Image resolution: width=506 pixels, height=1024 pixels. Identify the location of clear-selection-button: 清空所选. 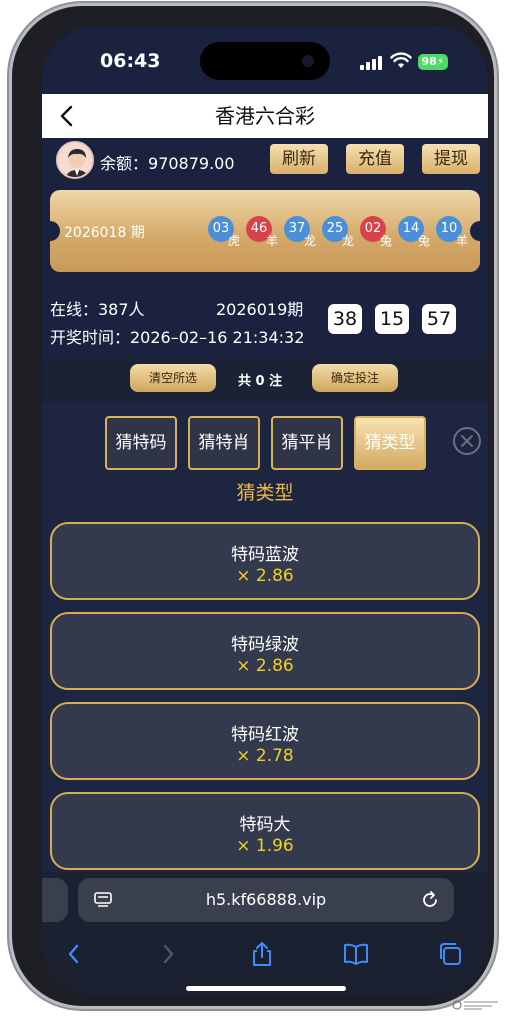
(173, 378).